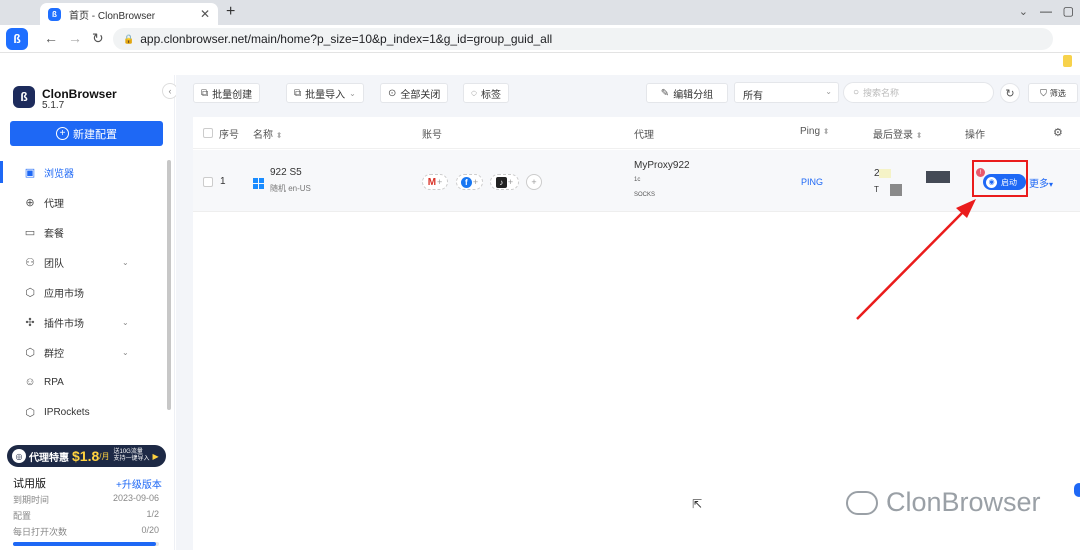  Describe the element at coordinates (51, 38) in the screenshot. I see `back-icon: ←` at that location.